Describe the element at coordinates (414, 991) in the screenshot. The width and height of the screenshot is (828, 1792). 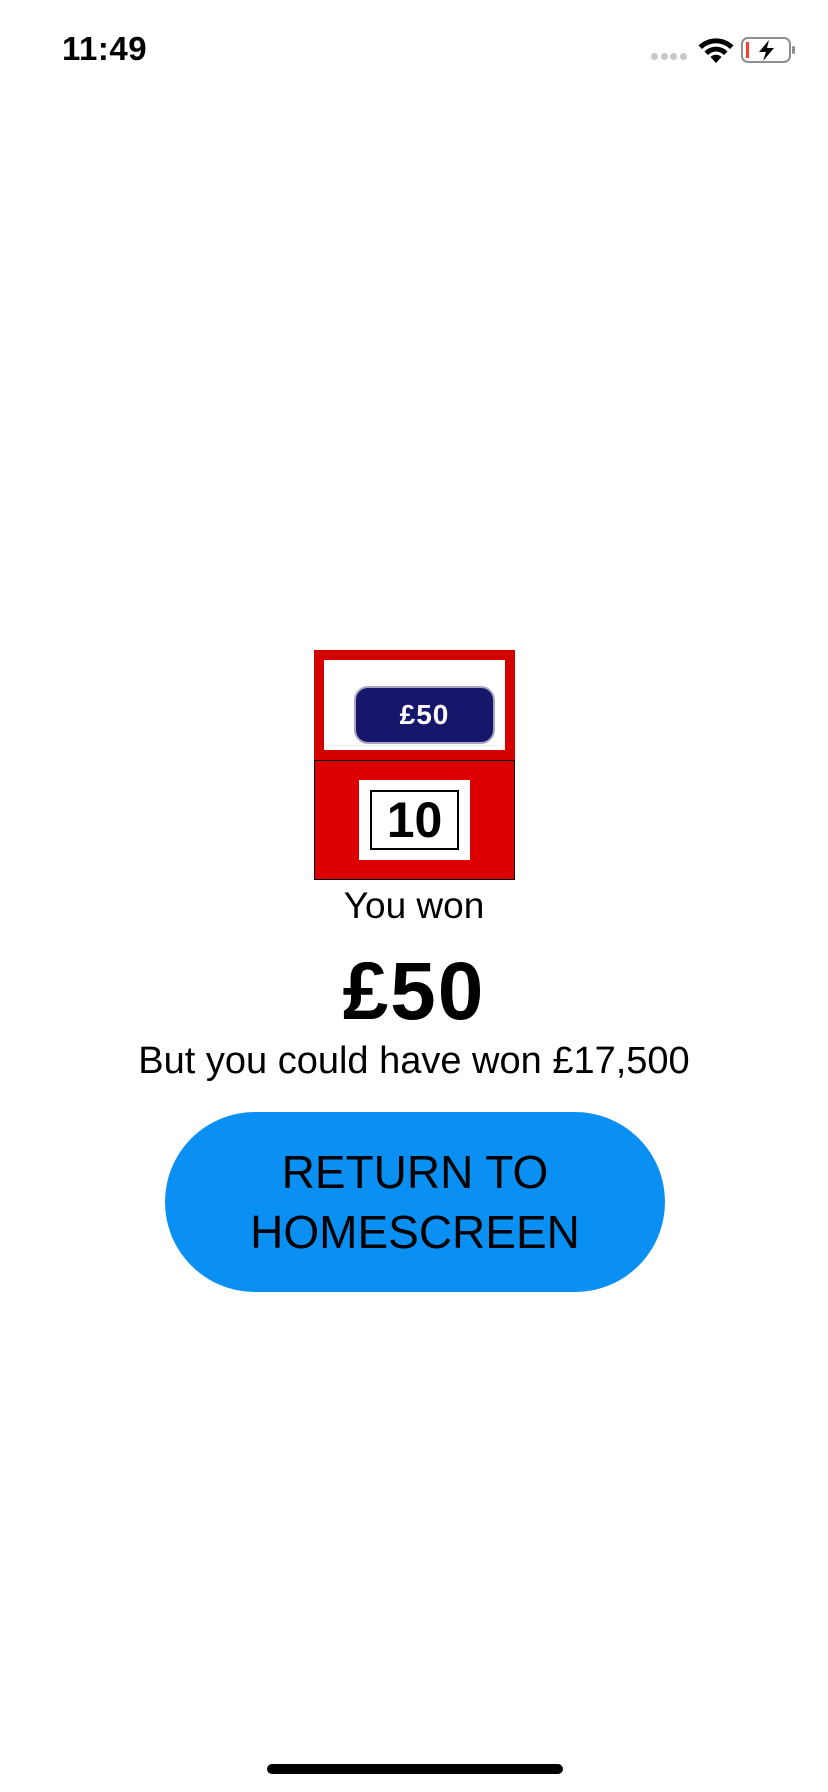
I see `won-amount: £50` at that location.